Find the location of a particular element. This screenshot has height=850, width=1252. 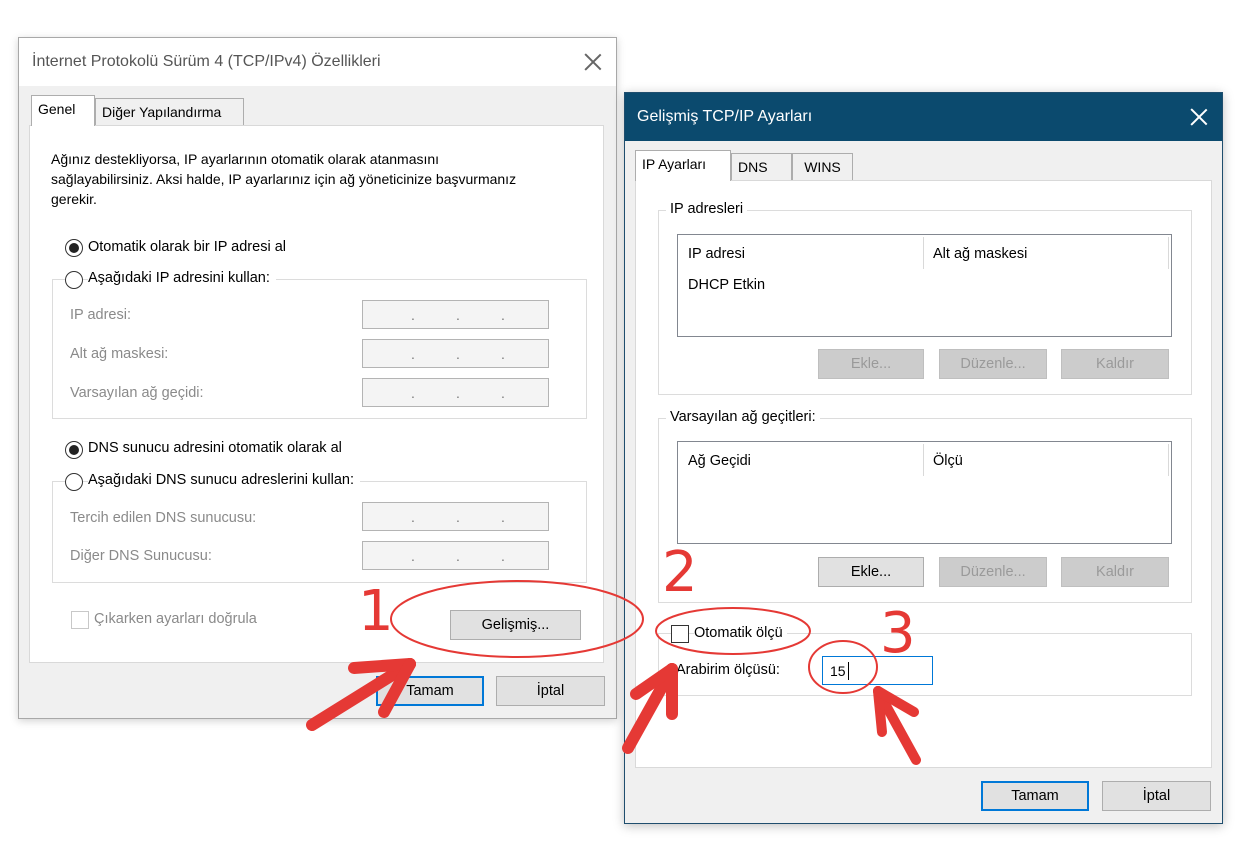

ip-address-list: IP adresi Alt ağ maskesi DHCP Etkin is located at coordinates (924, 285).